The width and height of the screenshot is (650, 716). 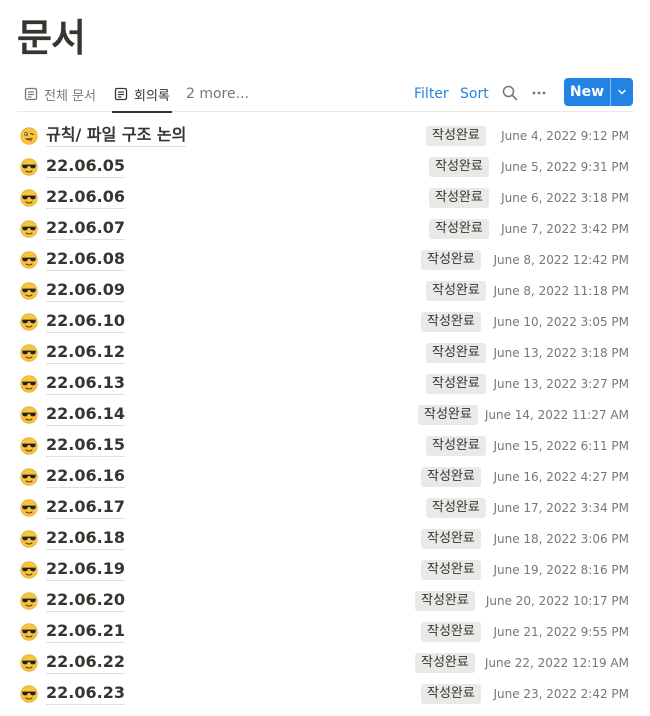 I want to click on list-item: 22.06.16 작성완료 June 16, 2022 4:27 PM, so click(x=325, y=476).